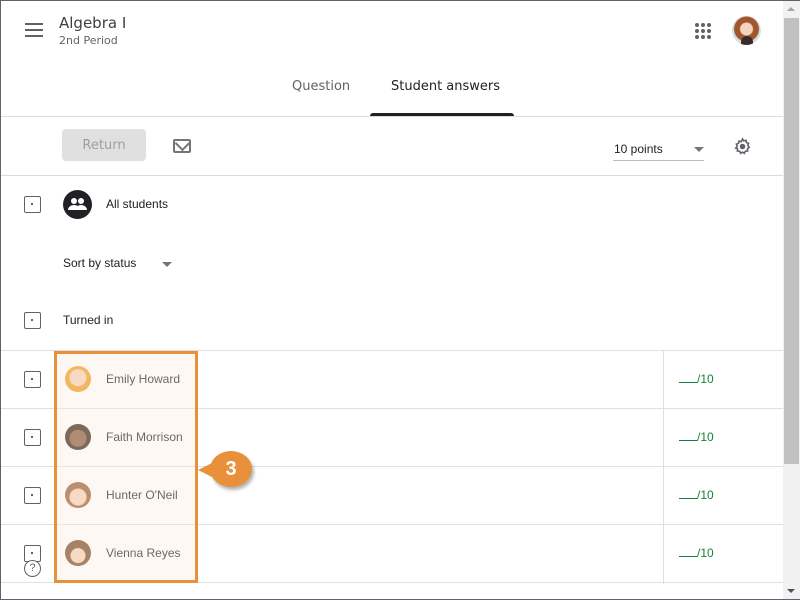  What do you see at coordinates (663, 467) in the screenshot?
I see `grade-column-divider` at bounding box center [663, 467].